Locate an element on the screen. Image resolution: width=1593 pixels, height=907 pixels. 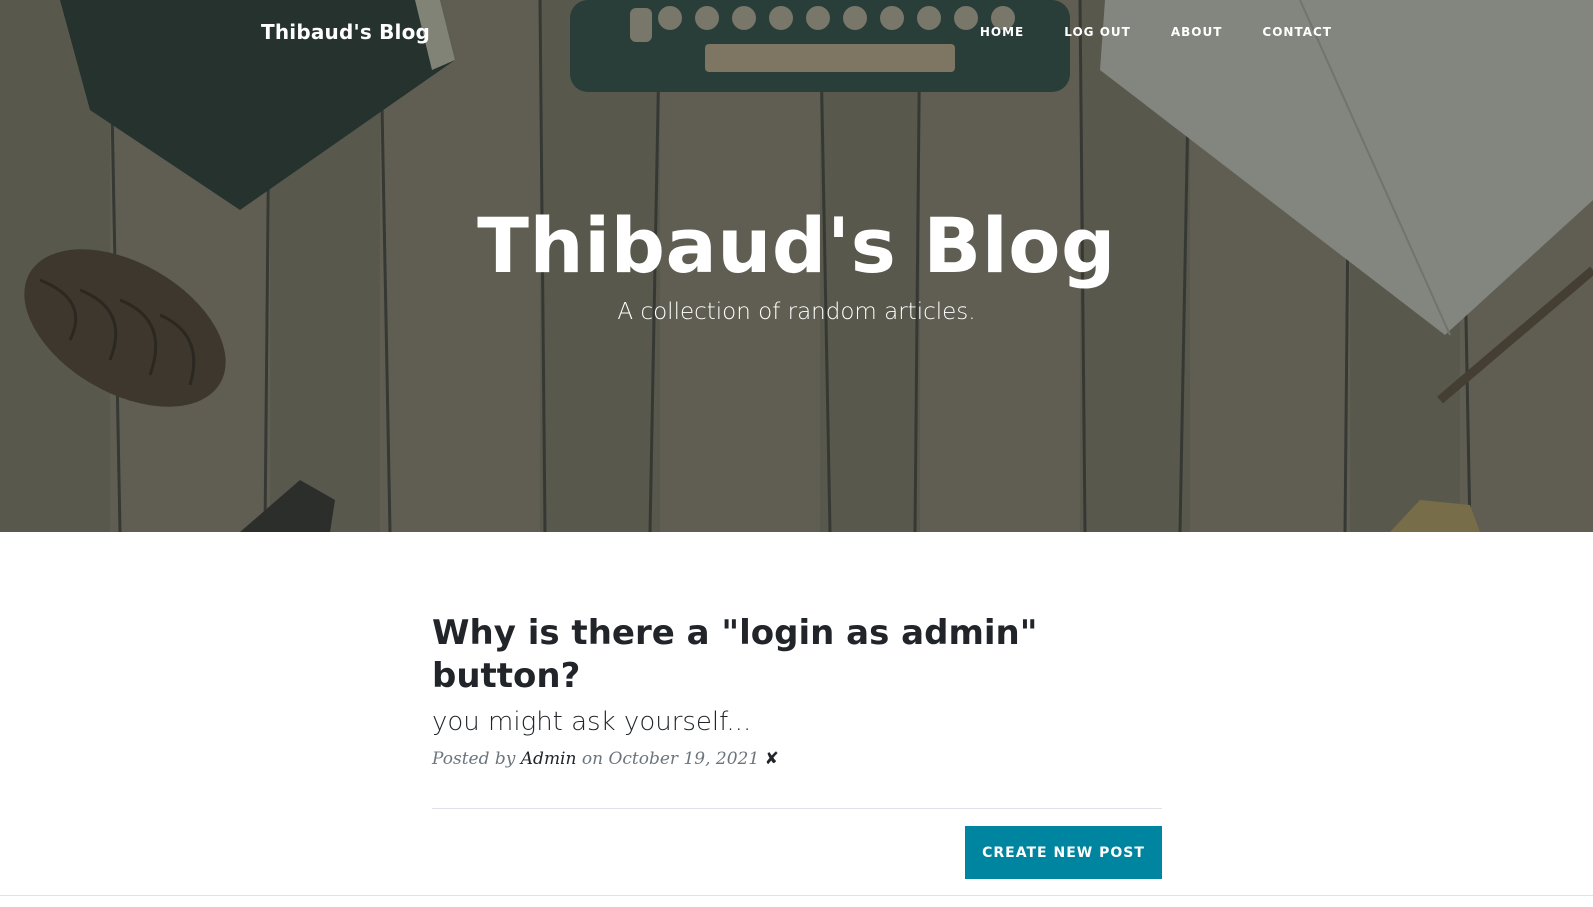
post-meta-prefix: Posted by is located at coordinates (474, 759).